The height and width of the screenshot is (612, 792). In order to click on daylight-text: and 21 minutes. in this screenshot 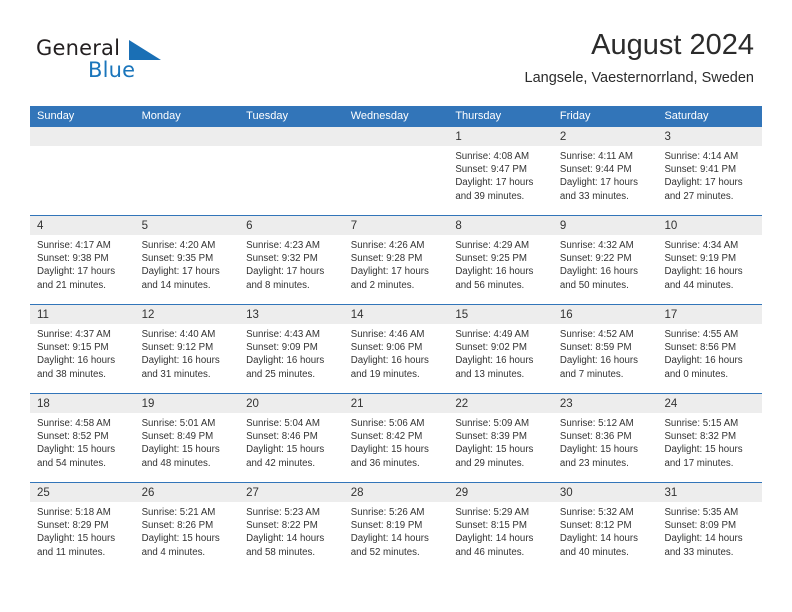, I will do `click(71, 285)`.